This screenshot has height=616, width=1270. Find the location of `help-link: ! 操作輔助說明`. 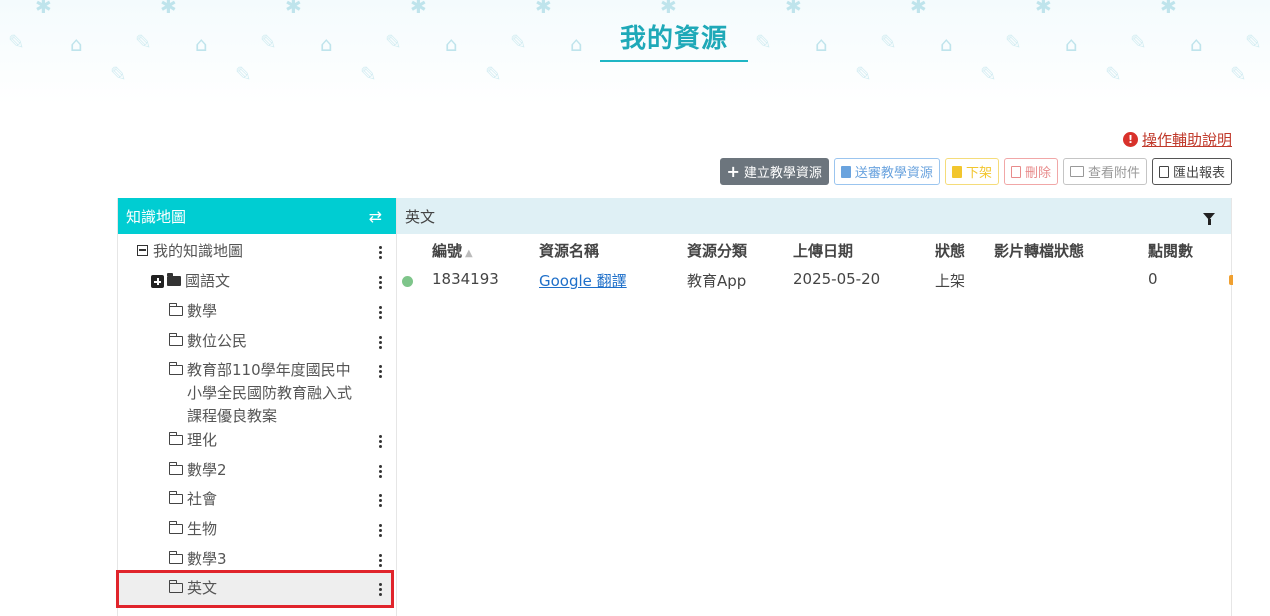

help-link: ! 操作輔助說明 is located at coordinates (1177, 139).